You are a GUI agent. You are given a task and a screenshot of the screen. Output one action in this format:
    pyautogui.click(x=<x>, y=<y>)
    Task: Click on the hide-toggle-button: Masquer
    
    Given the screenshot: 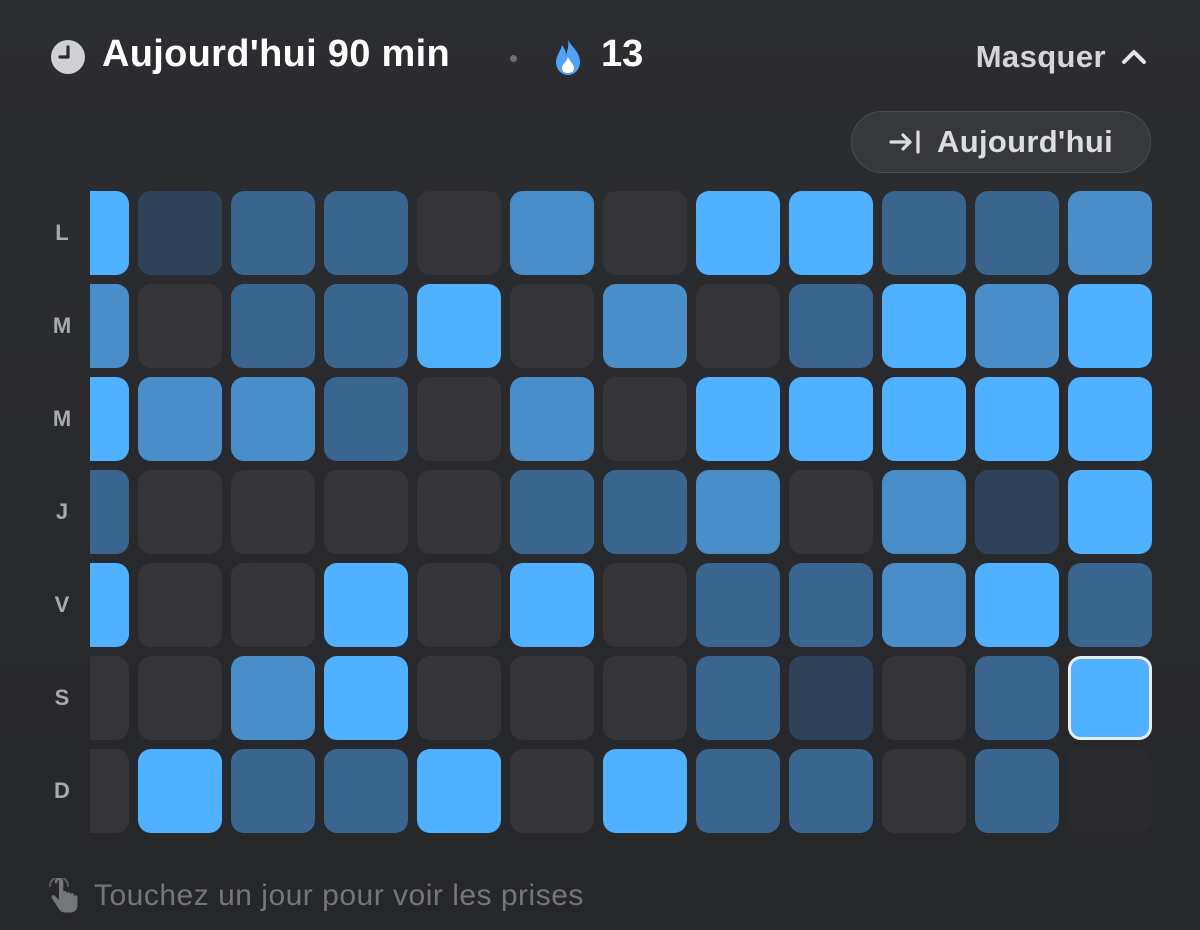 What is the action you would take?
    pyautogui.click(x=1062, y=57)
    